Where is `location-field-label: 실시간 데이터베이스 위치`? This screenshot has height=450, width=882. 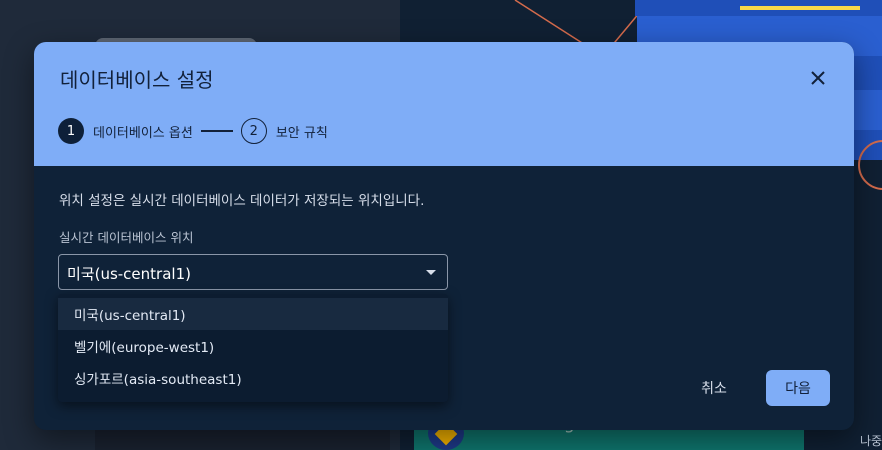 location-field-label: 실시간 데이터베이스 위치 is located at coordinates (126, 237).